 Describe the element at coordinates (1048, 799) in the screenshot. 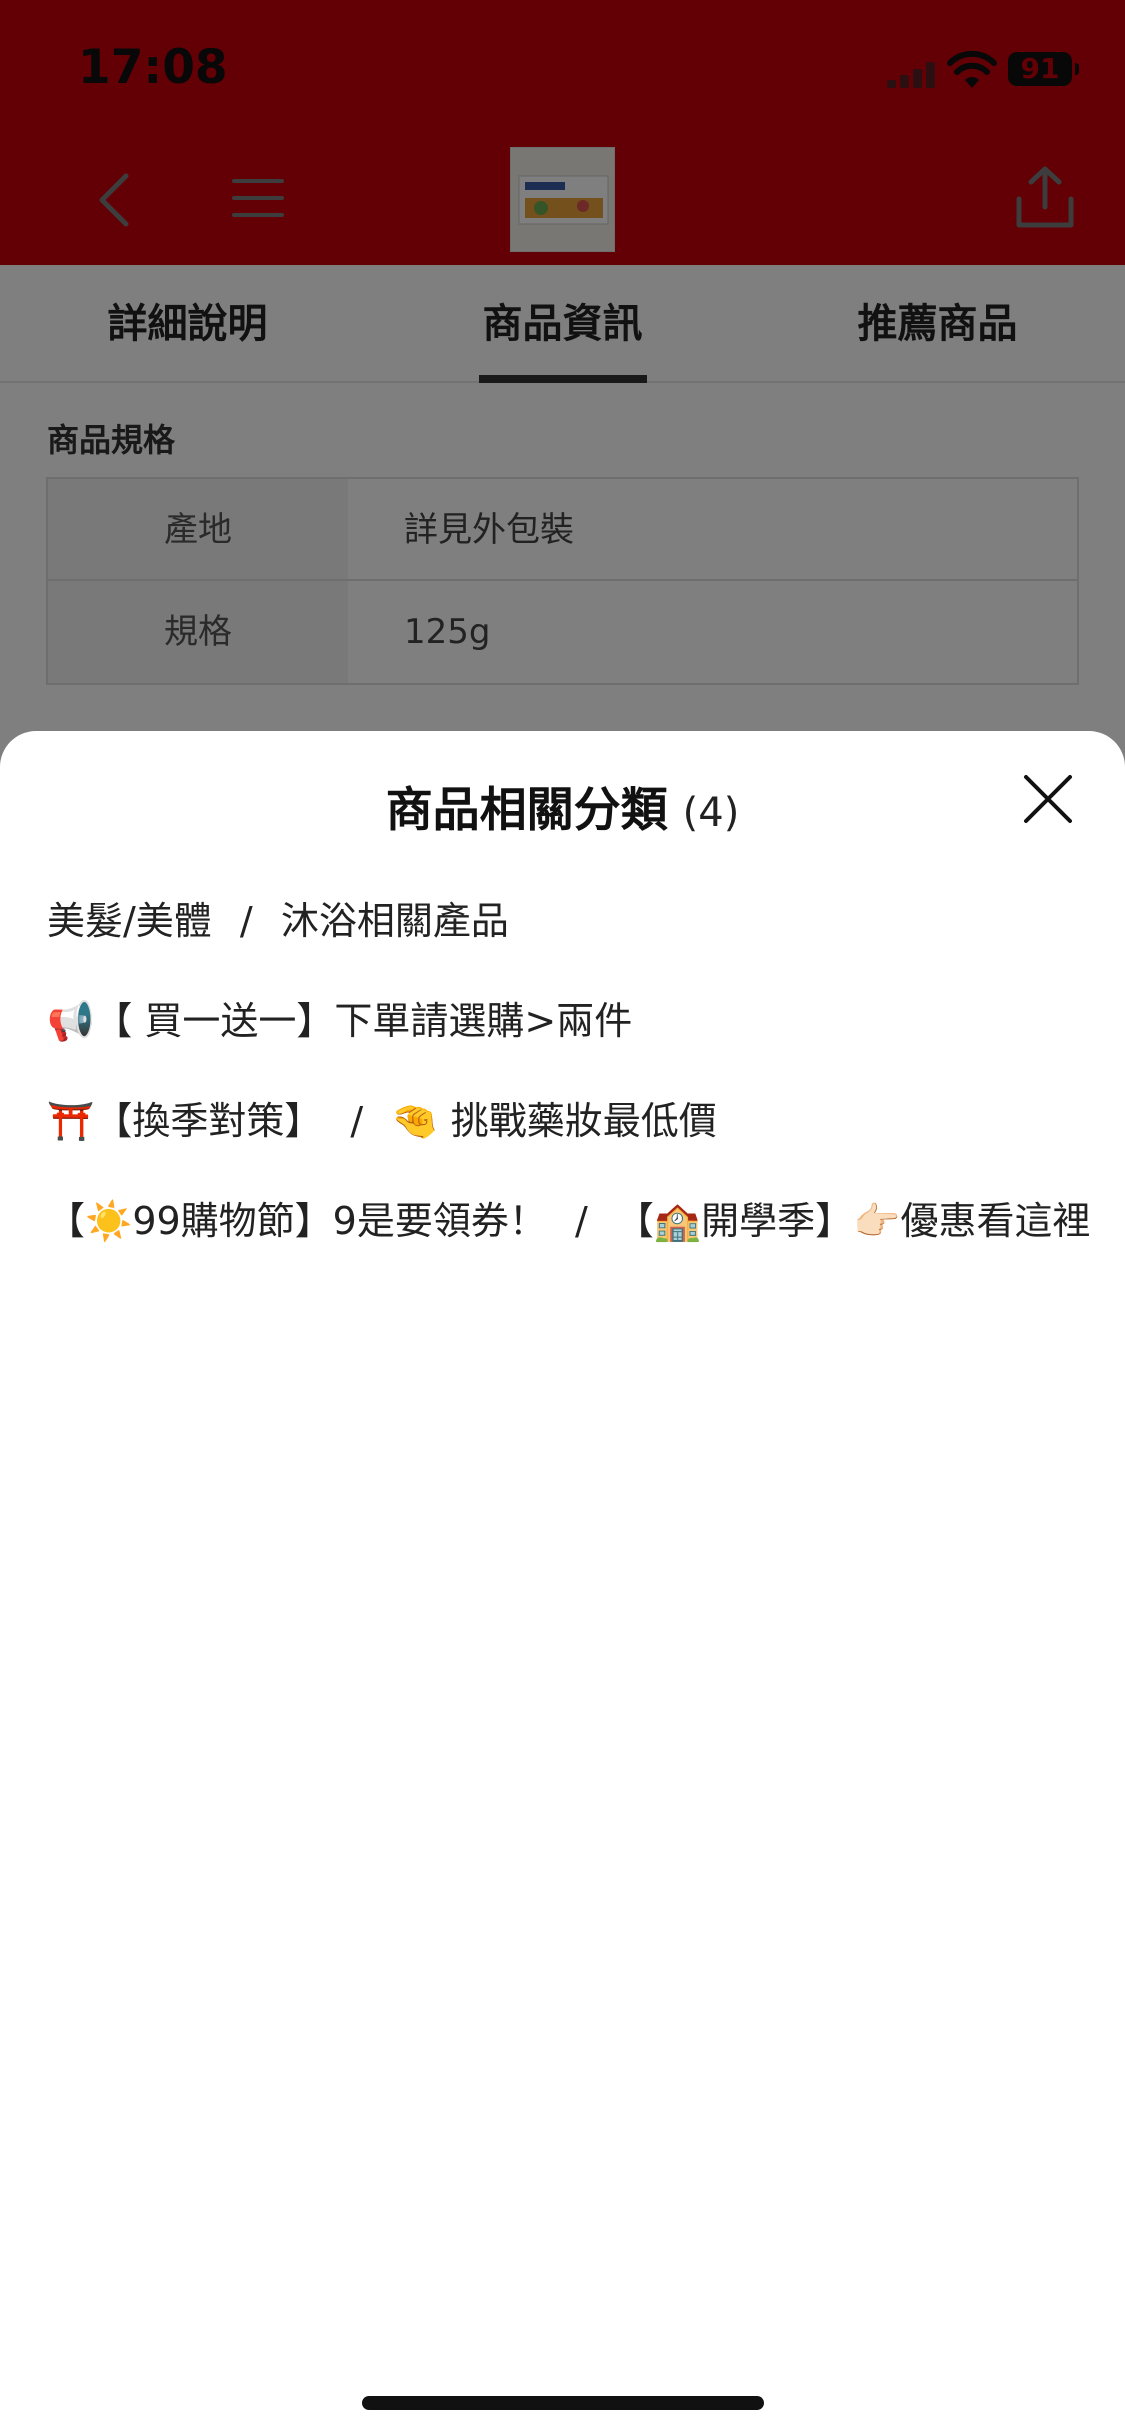

I see `close-icon` at that location.